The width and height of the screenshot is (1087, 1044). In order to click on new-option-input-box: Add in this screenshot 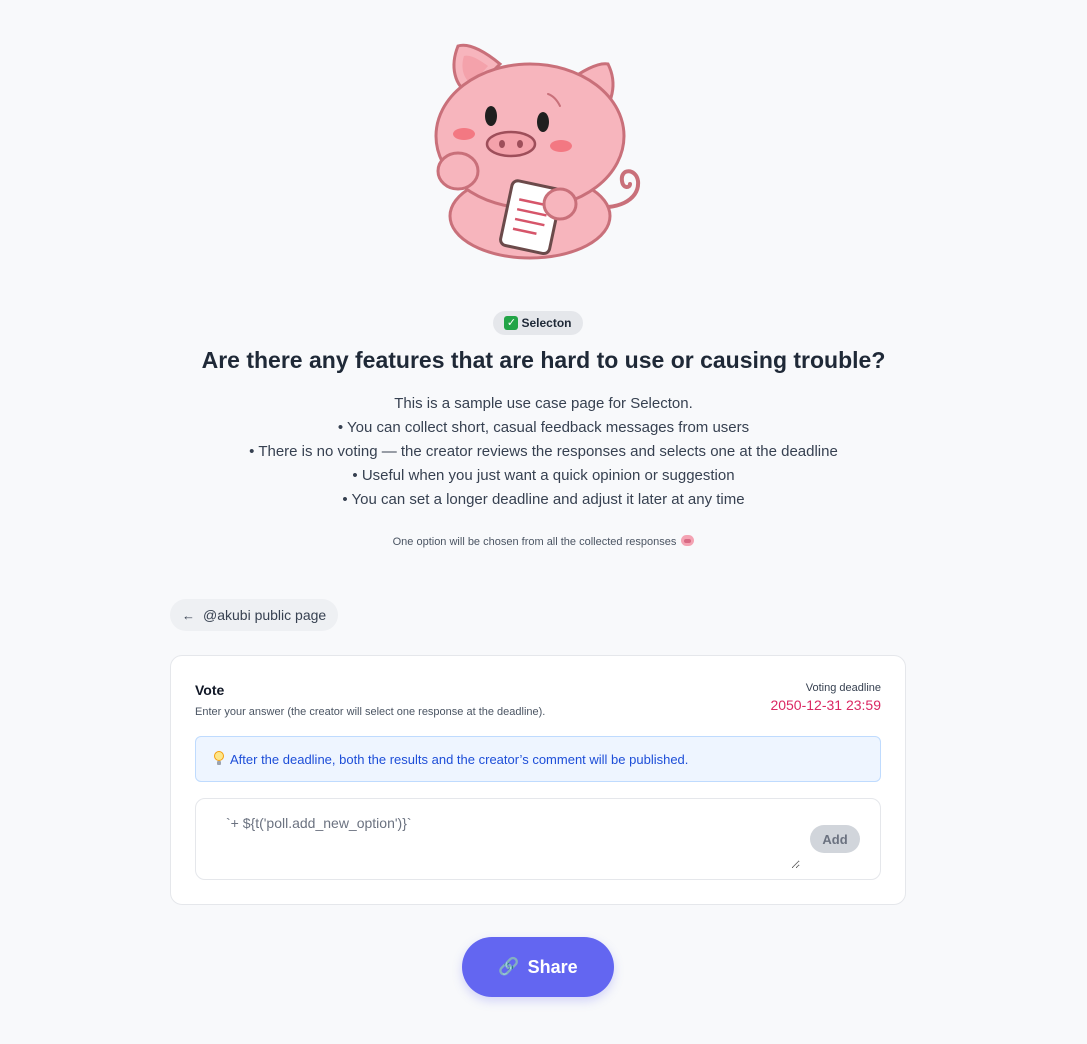, I will do `click(538, 839)`.